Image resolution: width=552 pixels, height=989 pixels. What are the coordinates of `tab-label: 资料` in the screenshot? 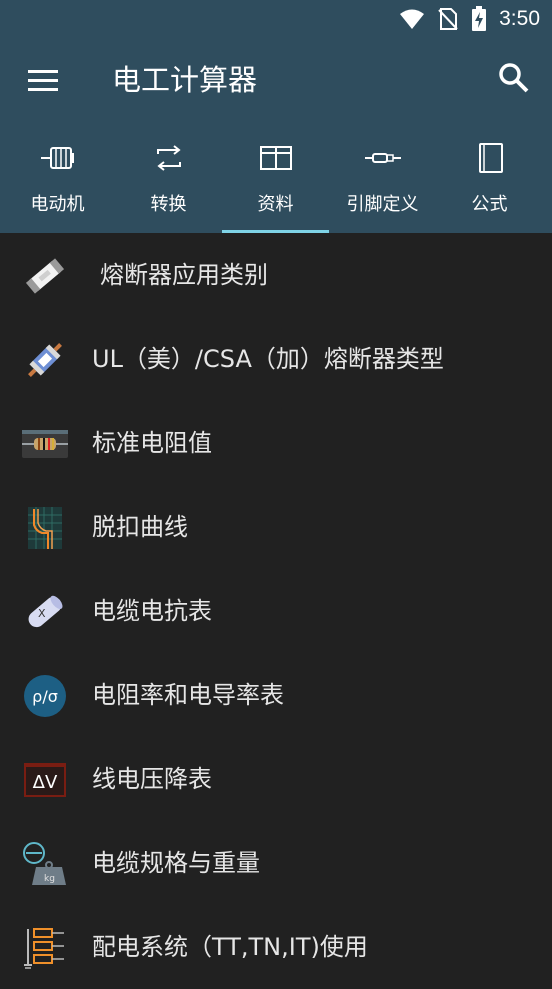 It's located at (275, 204).